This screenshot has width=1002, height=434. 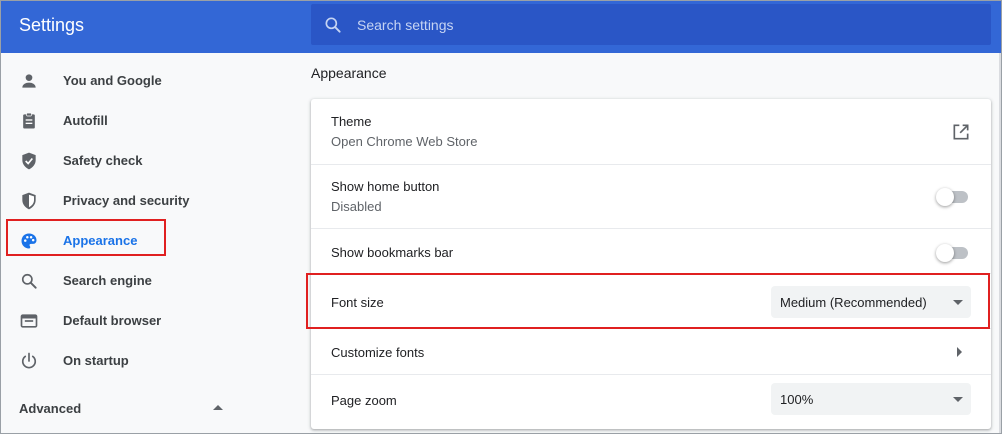 What do you see at coordinates (357, 302) in the screenshot?
I see `font-size-label: Font size` at bounding box center [357, 302].